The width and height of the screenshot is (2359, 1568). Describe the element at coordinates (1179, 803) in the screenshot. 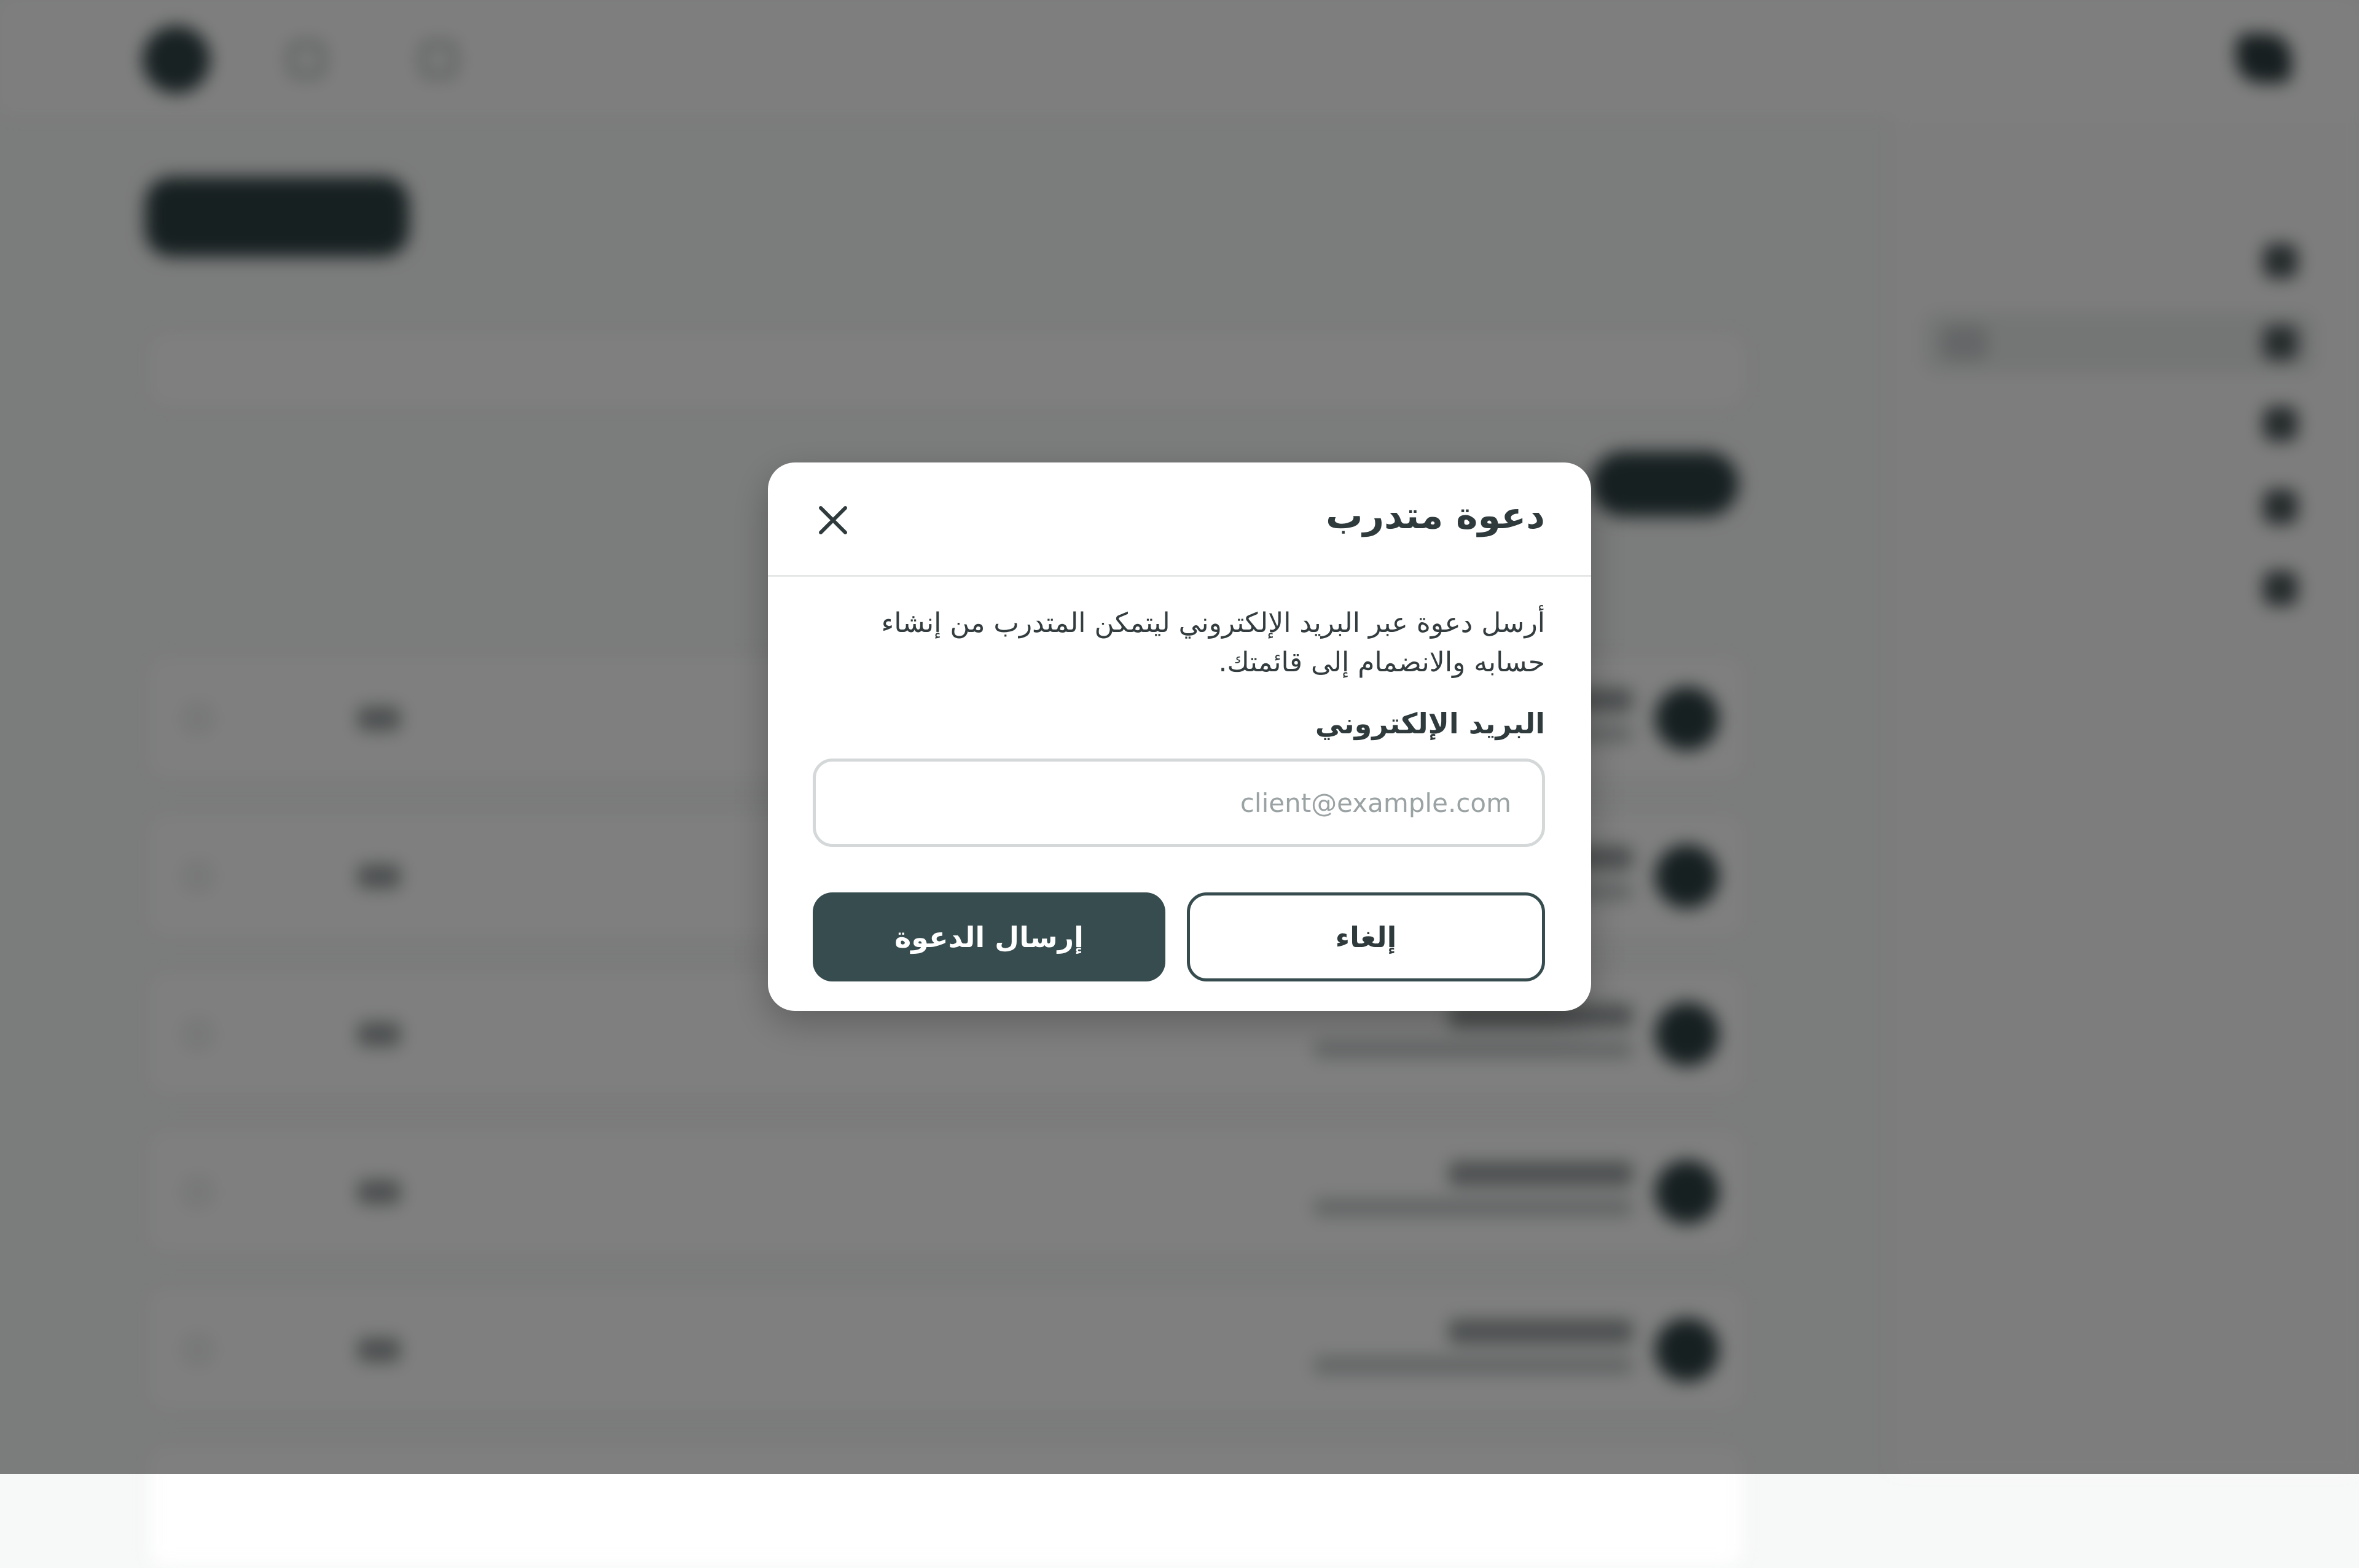

I see `email-field` at that location.